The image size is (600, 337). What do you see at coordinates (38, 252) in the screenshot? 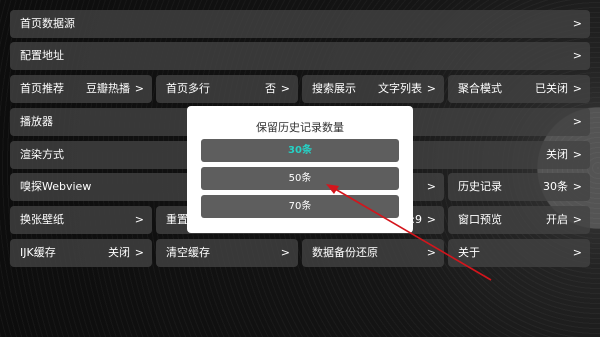
I see `setting-label: IJK缓存` at bounding box center [38, 252].